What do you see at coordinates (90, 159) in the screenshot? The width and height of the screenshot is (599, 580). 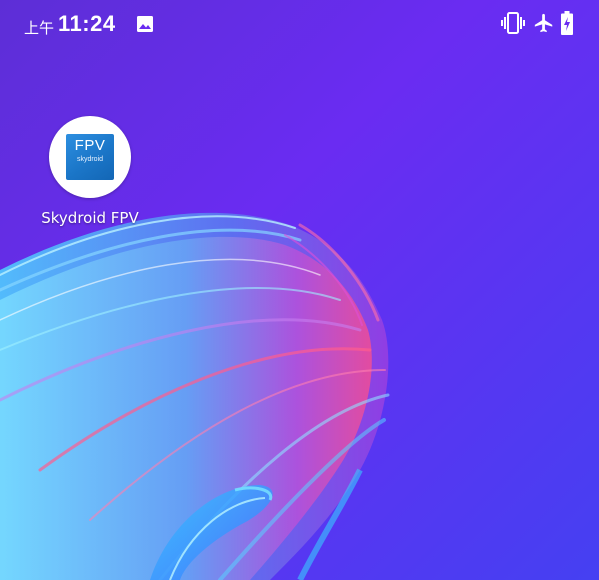 I see `logo-sub-text: skydroid` at bounding box center [90, 159].